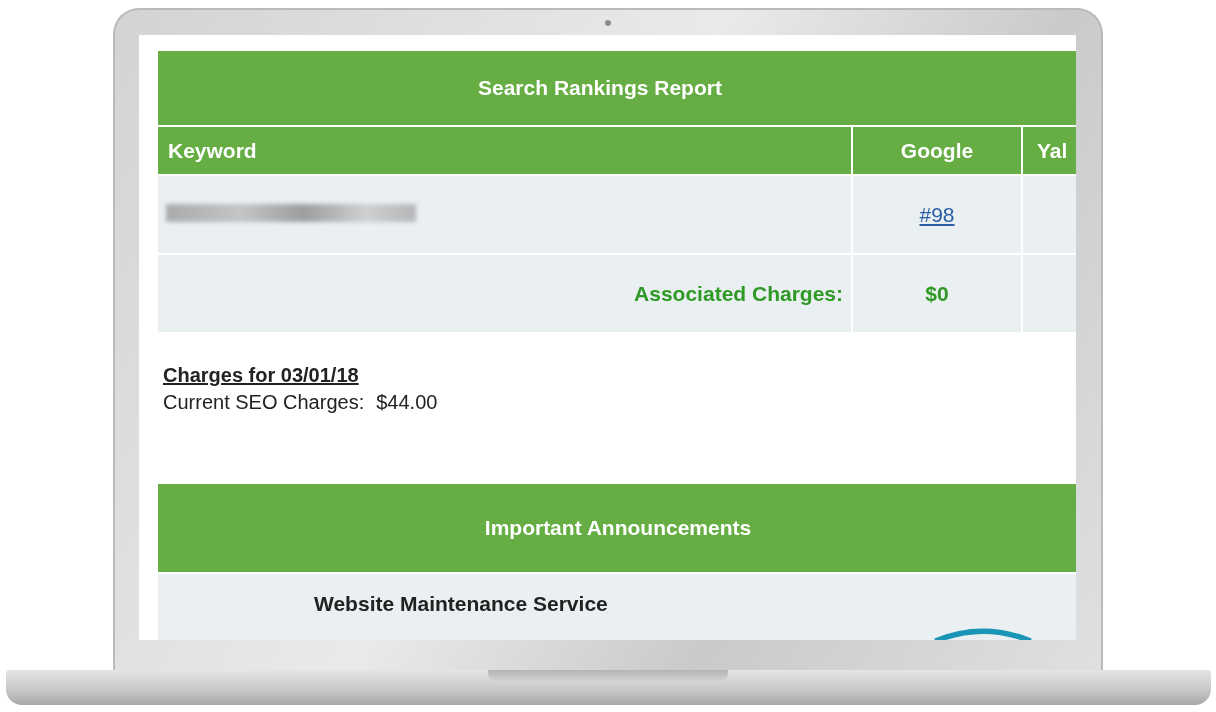 This screenshot has width=1216, height=712. Describe the element at coordinates (504, 150) in the screenshot. I see `column-header: Keyword` at that location.